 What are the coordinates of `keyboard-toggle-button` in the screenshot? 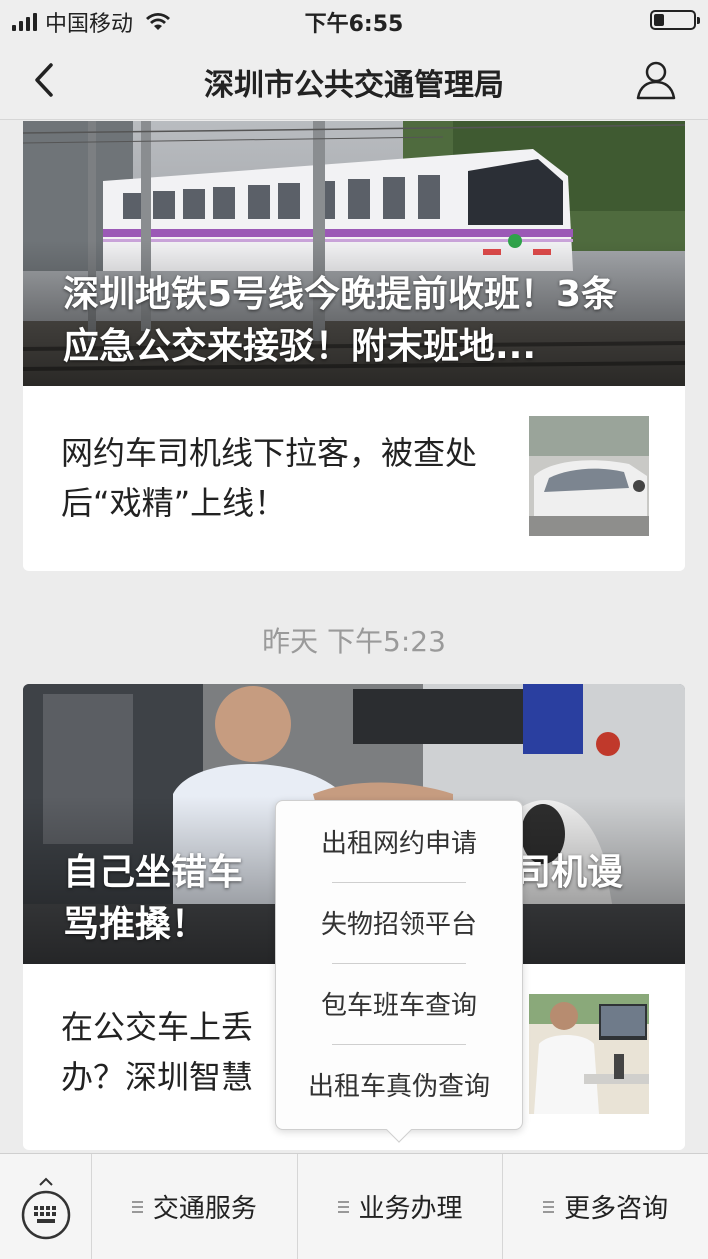 It's located at (46, 1206).